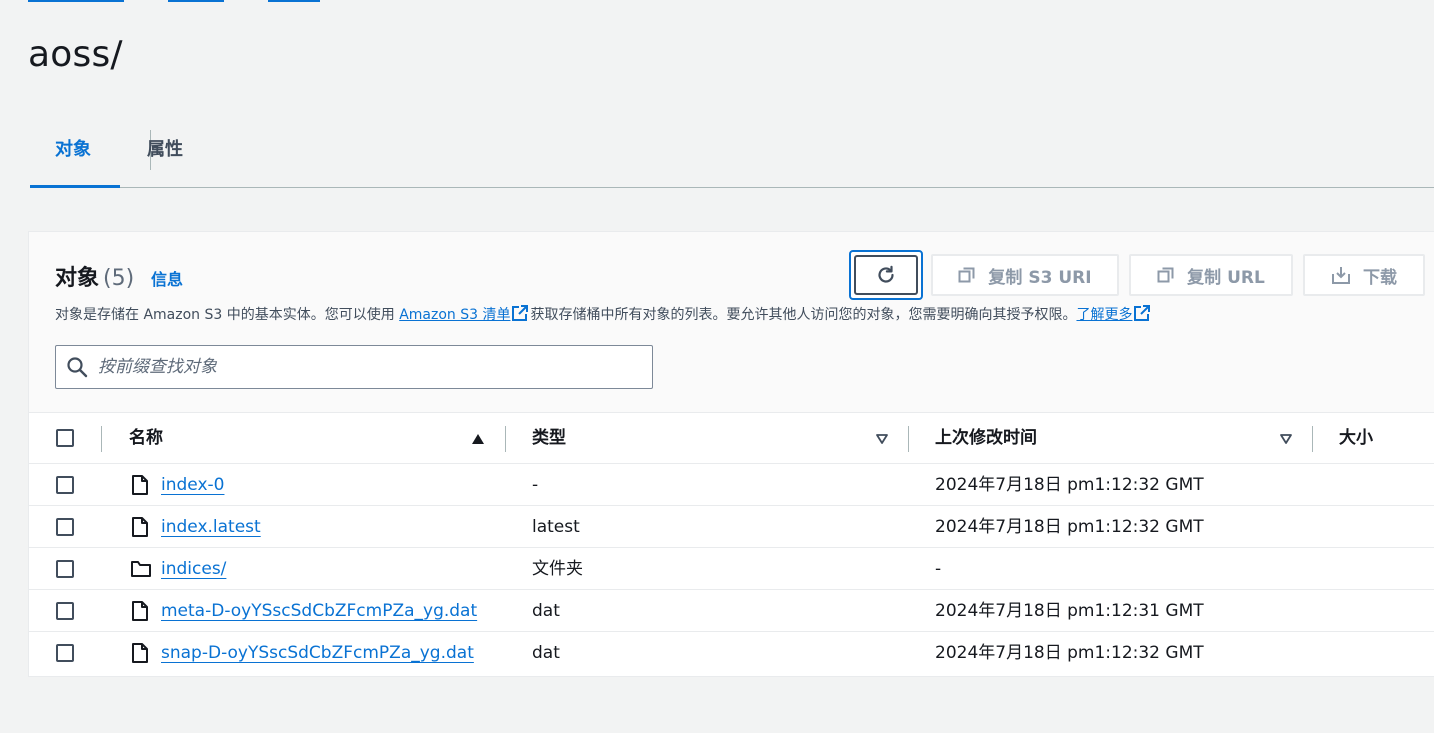  Describe the element at coordinates (731, 438) in the screenshot. I see `table-header: 名称 类型 上次修改时间 大小` at that location.